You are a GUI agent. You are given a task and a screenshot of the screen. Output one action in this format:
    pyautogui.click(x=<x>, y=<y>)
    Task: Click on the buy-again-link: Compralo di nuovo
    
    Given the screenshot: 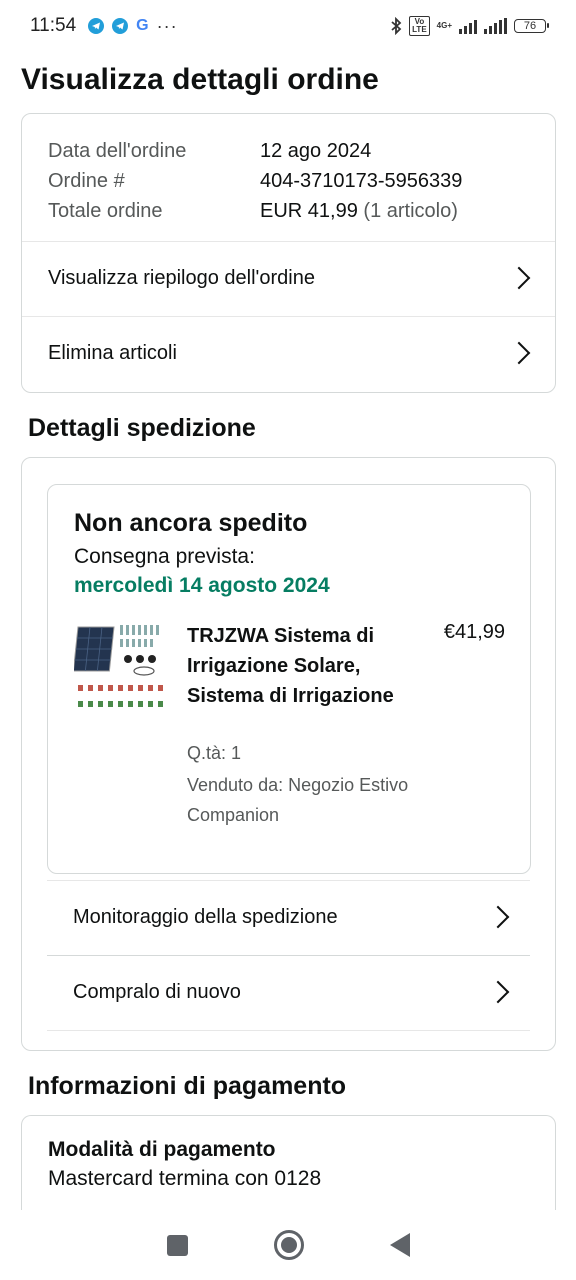 What is the action you would take?
    pyautogui.click(x=288, y=992)
    